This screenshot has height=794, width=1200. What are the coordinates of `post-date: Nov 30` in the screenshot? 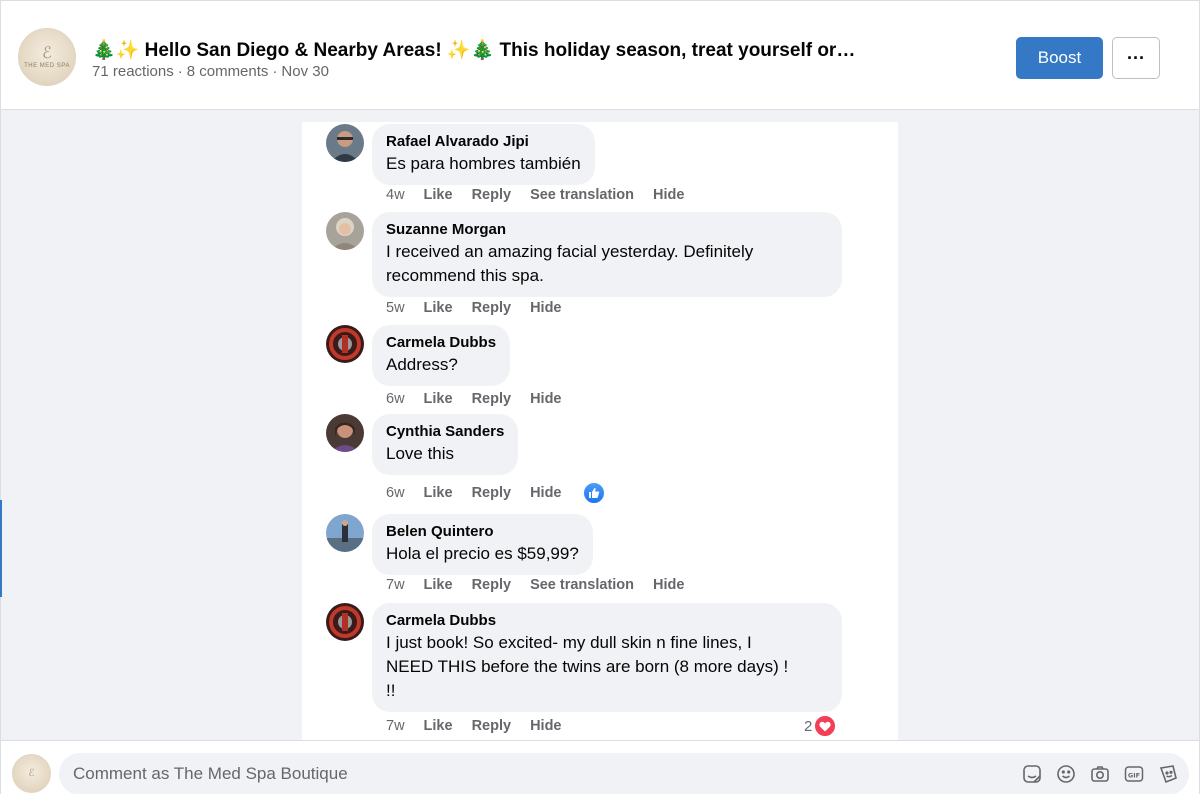 It's located at (305, 71).